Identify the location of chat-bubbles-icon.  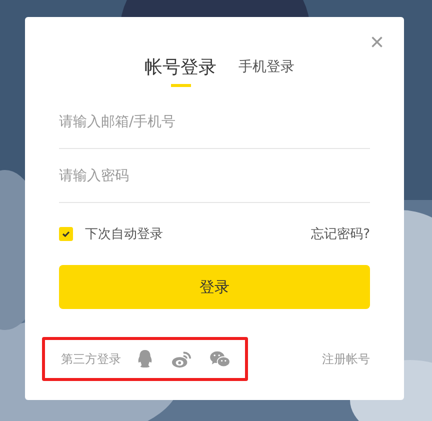
(220, 359).